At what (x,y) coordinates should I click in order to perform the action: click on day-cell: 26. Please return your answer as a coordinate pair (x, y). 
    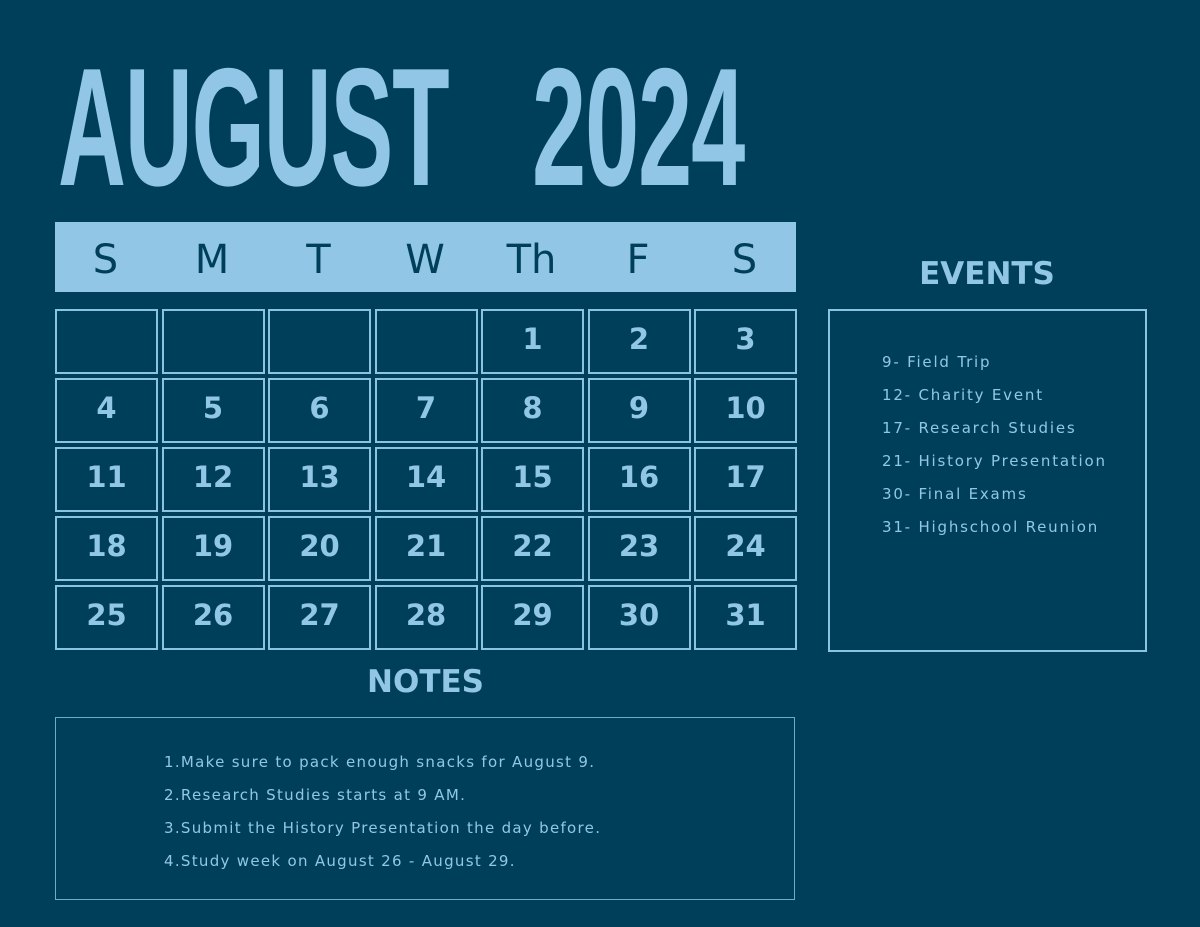
    Looking at the image, I should click on (213, 617).